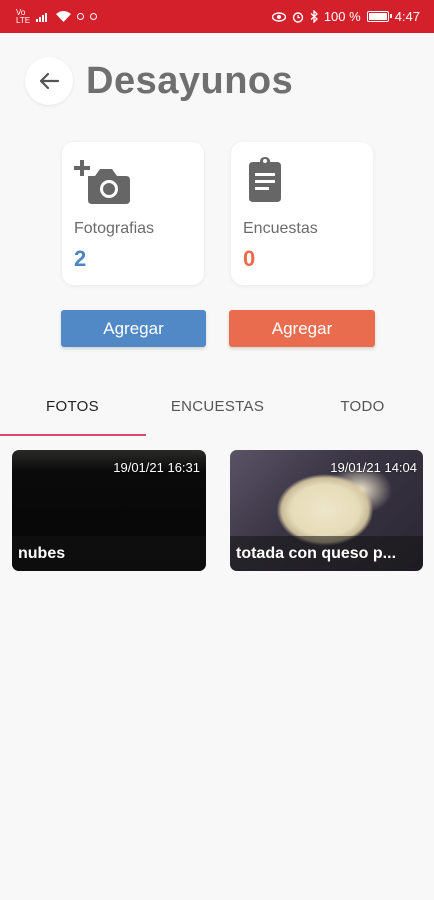 This screenshot has height=900, width=434. What do you see at coordinates (64, 16) in the screenshot?
I see `wifi-icon` at bounding box center [64, 16].